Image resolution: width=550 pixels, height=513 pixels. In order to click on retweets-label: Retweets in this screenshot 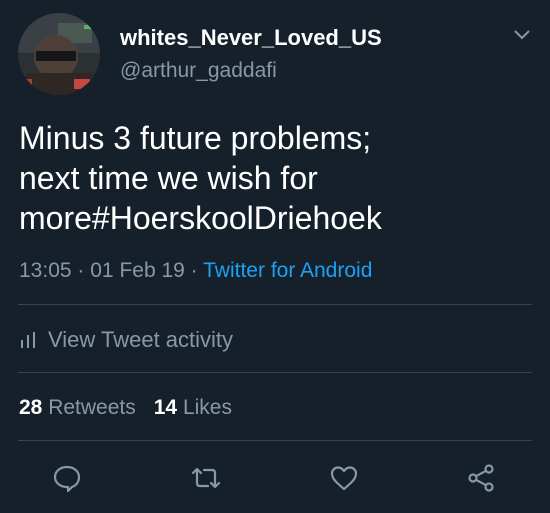, I will do `click(92, 407)`.